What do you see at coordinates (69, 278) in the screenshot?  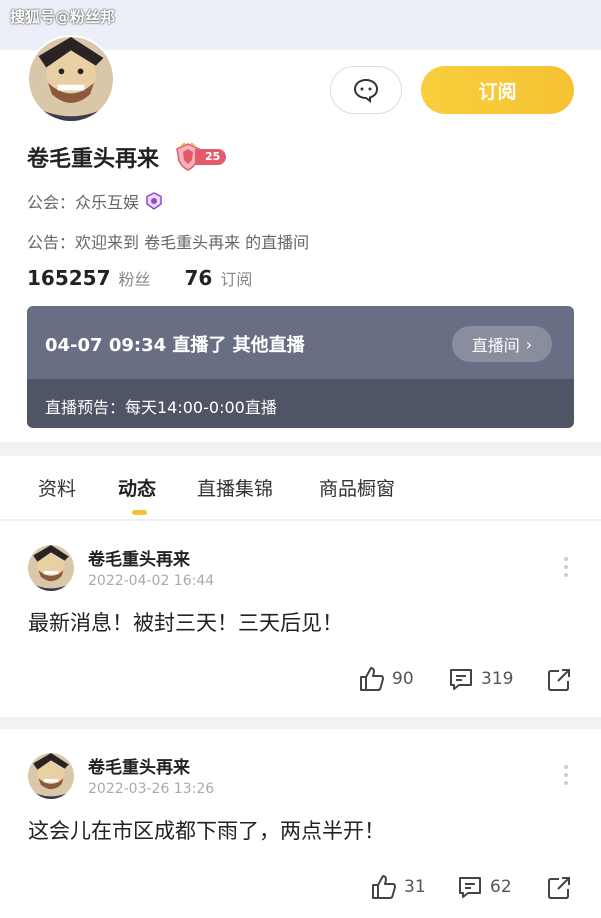 I see `fans-count: 165257` at bounding box center [69, 278].